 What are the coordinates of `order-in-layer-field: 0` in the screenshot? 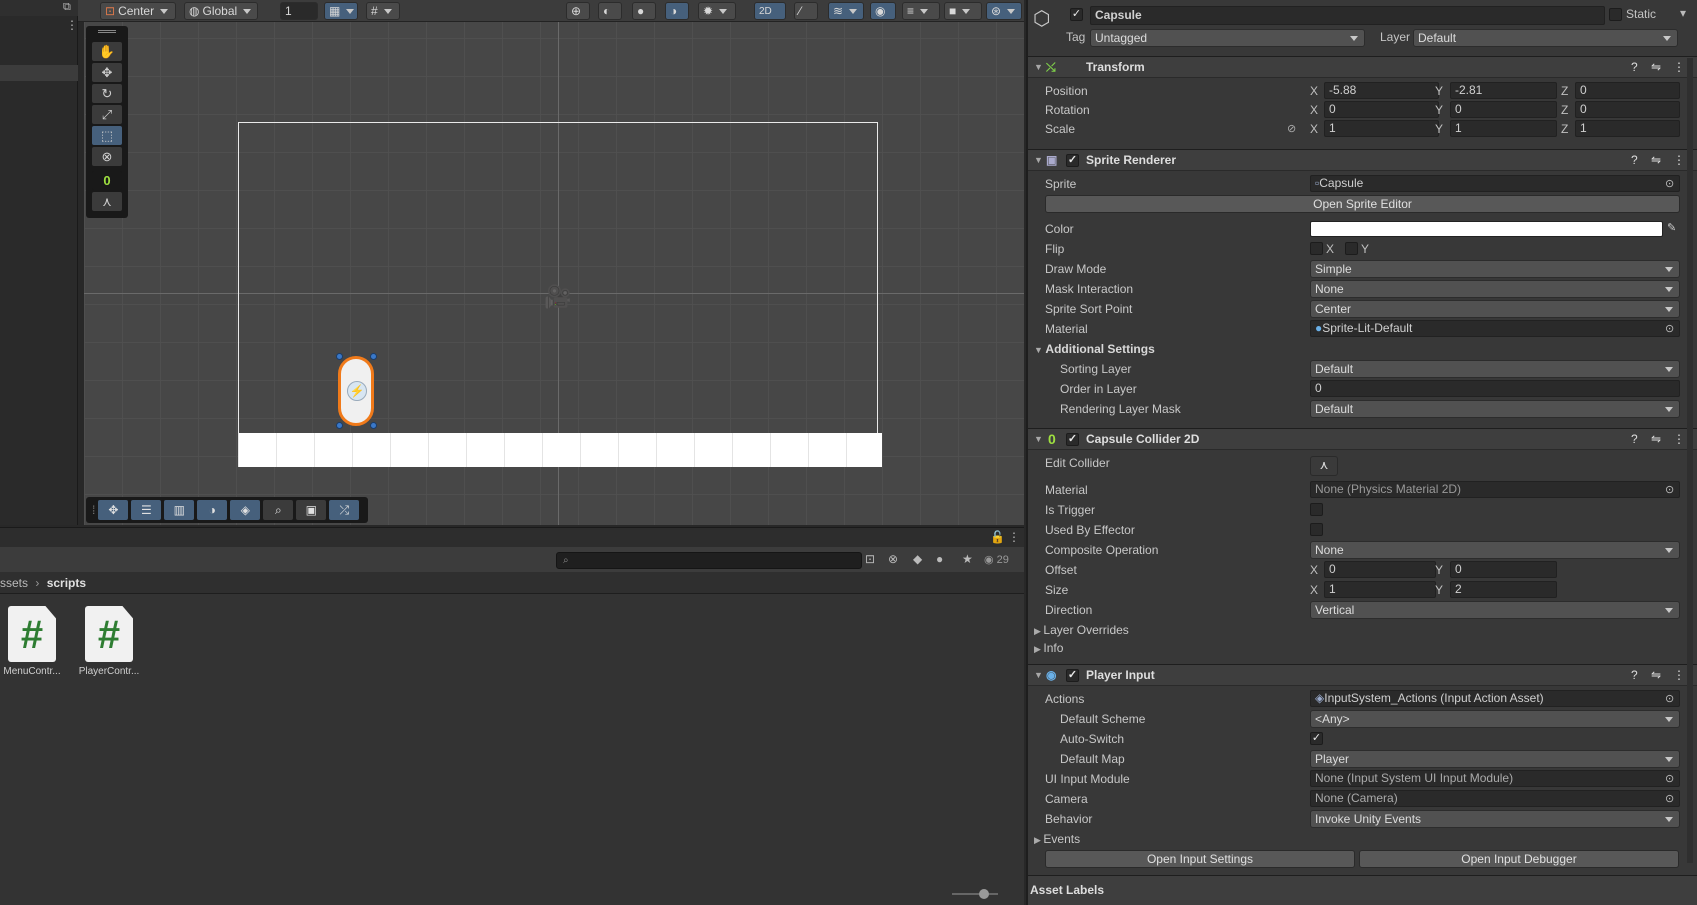 It's located at (1495, 388).